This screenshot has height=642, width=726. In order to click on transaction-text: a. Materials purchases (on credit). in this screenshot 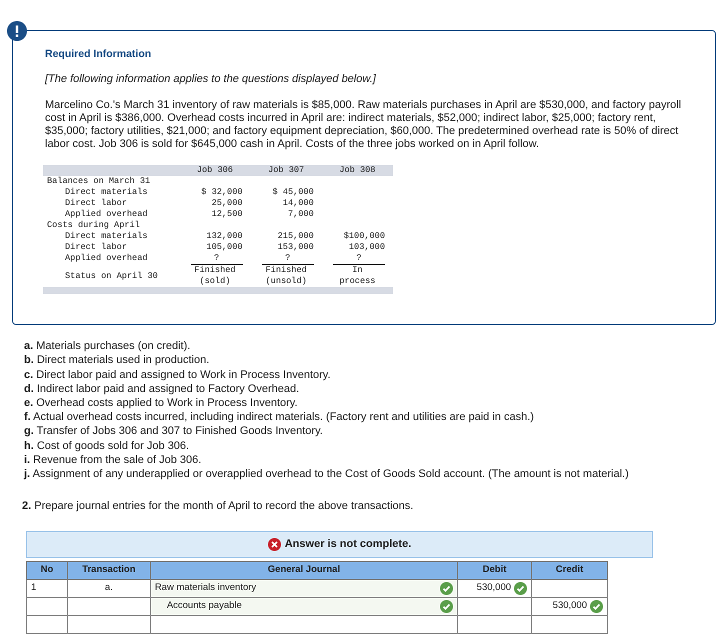, I will do `click(108, 346)`.